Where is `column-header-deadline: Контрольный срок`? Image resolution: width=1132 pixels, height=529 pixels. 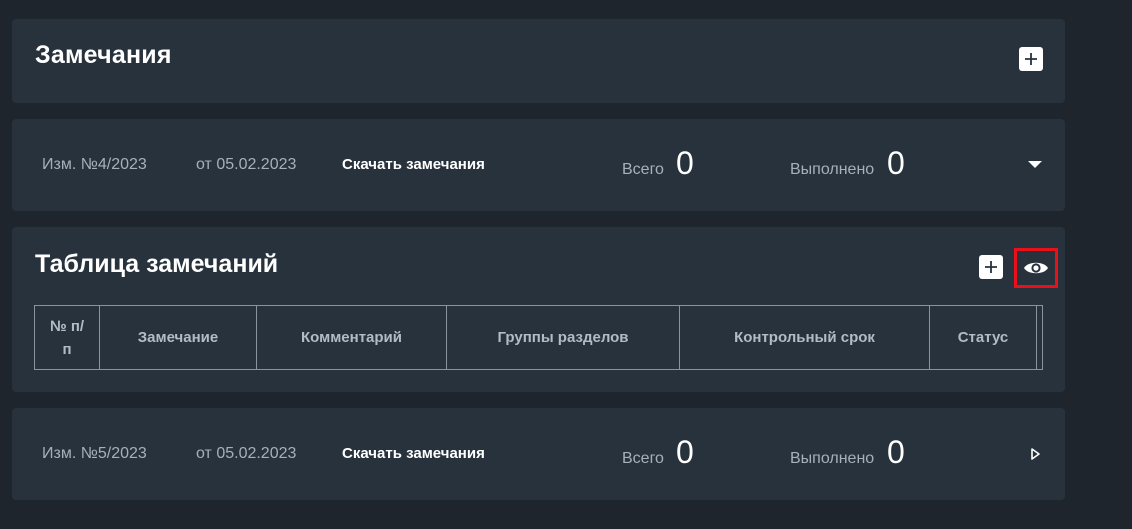
column-header-deadline: Контрольный срок is located at coordinates (804, 337).